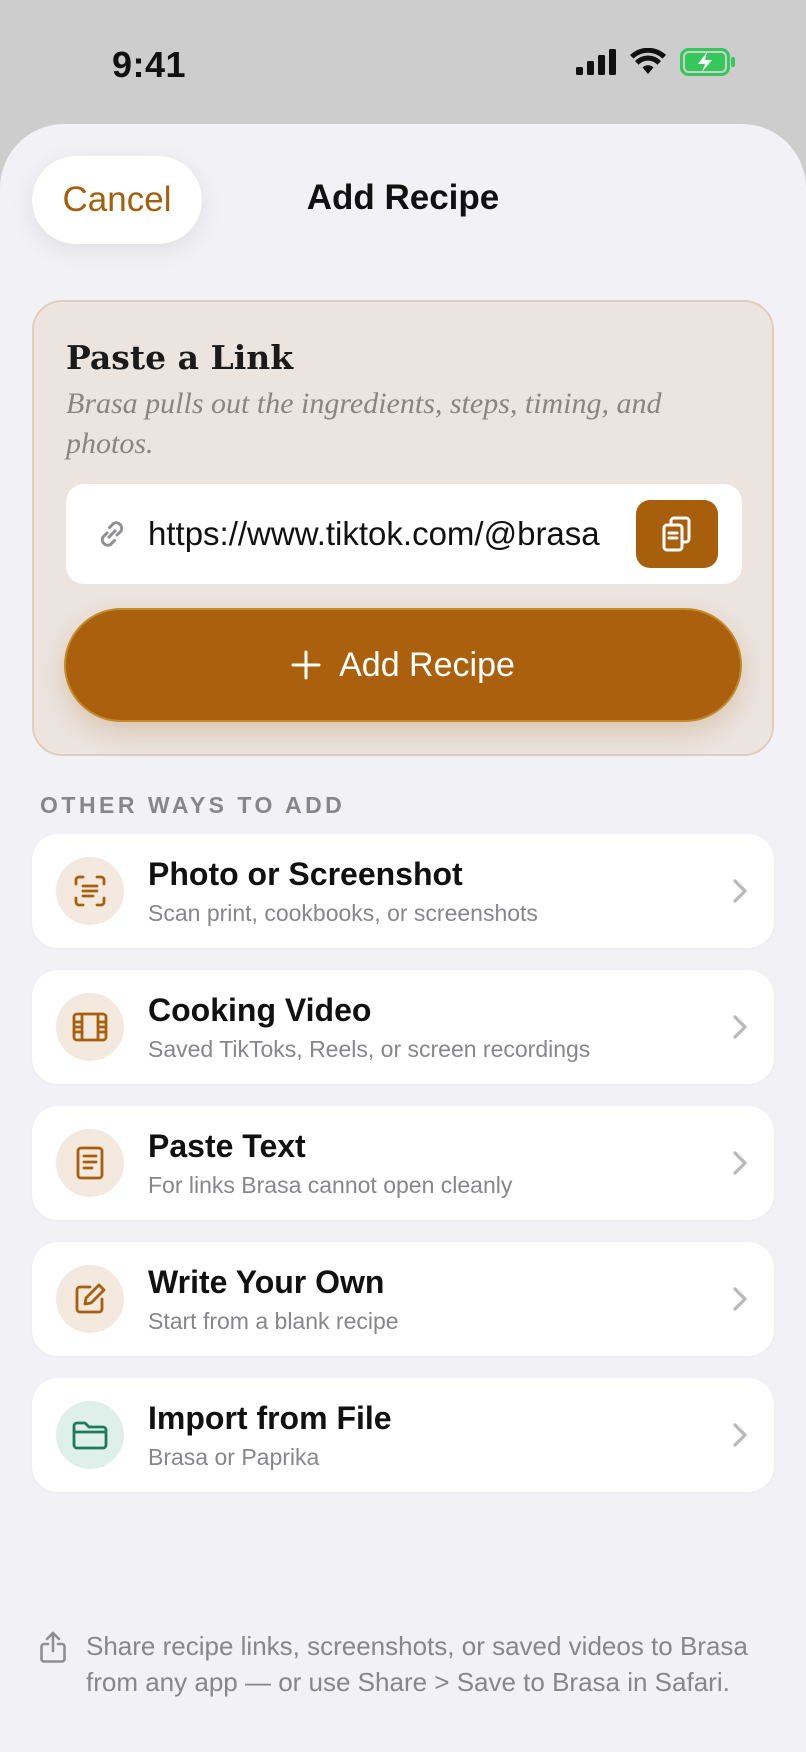 This screenshot has width=806, height=1752. I want to click on sheet-title: Add Recipe, so click(403, 197).